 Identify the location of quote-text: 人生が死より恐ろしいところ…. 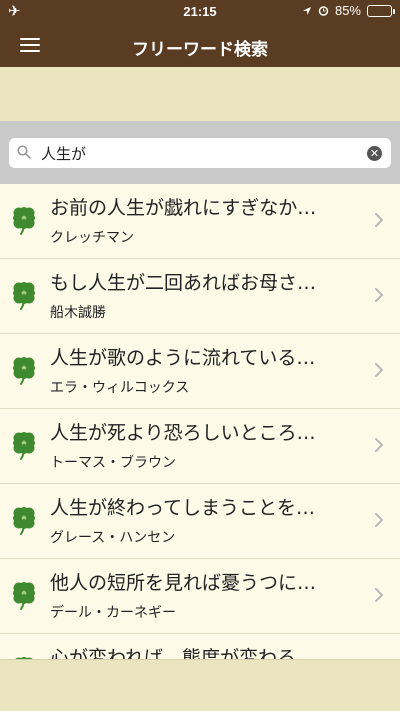
(183, 433).